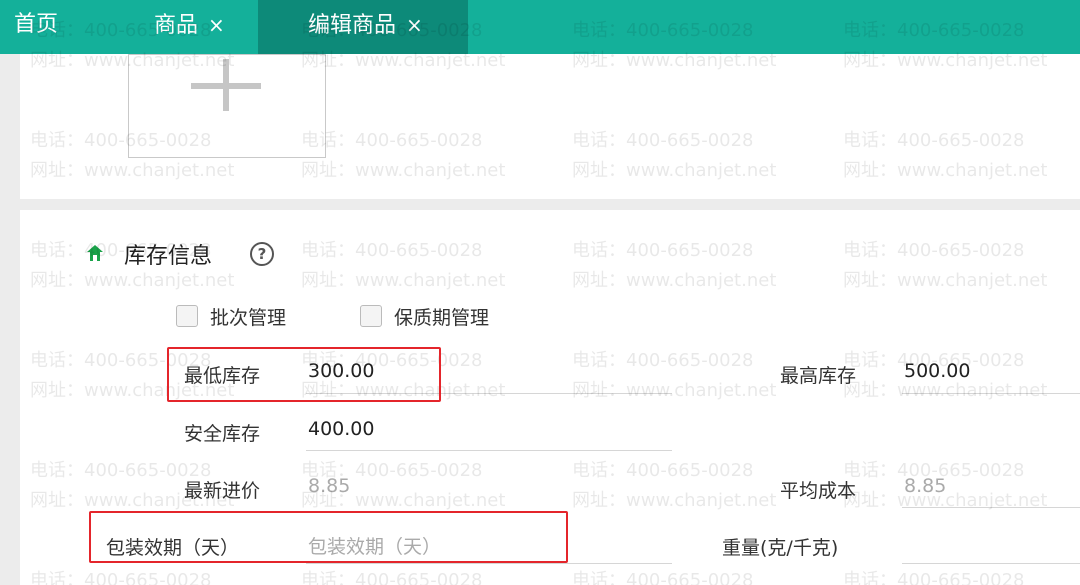 This screenshot has width=1080, height=585. Describe the element at coordinates (187, 316) in the screenshot. I see `batch-management-checkbox` at that location.